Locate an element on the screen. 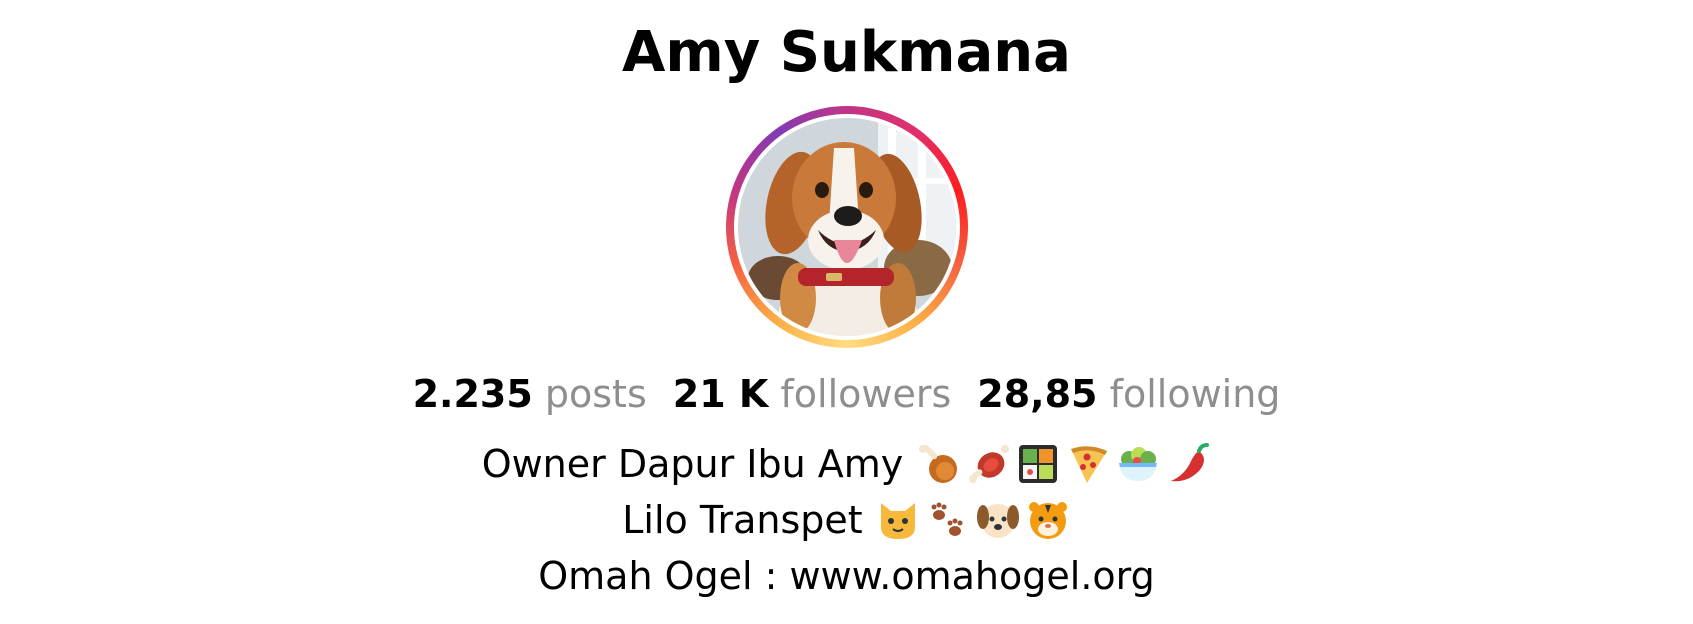 The height and width of the screenshot is (624, 1693). posts-stat: 2.235 posts is located at coordinates (530, 394).